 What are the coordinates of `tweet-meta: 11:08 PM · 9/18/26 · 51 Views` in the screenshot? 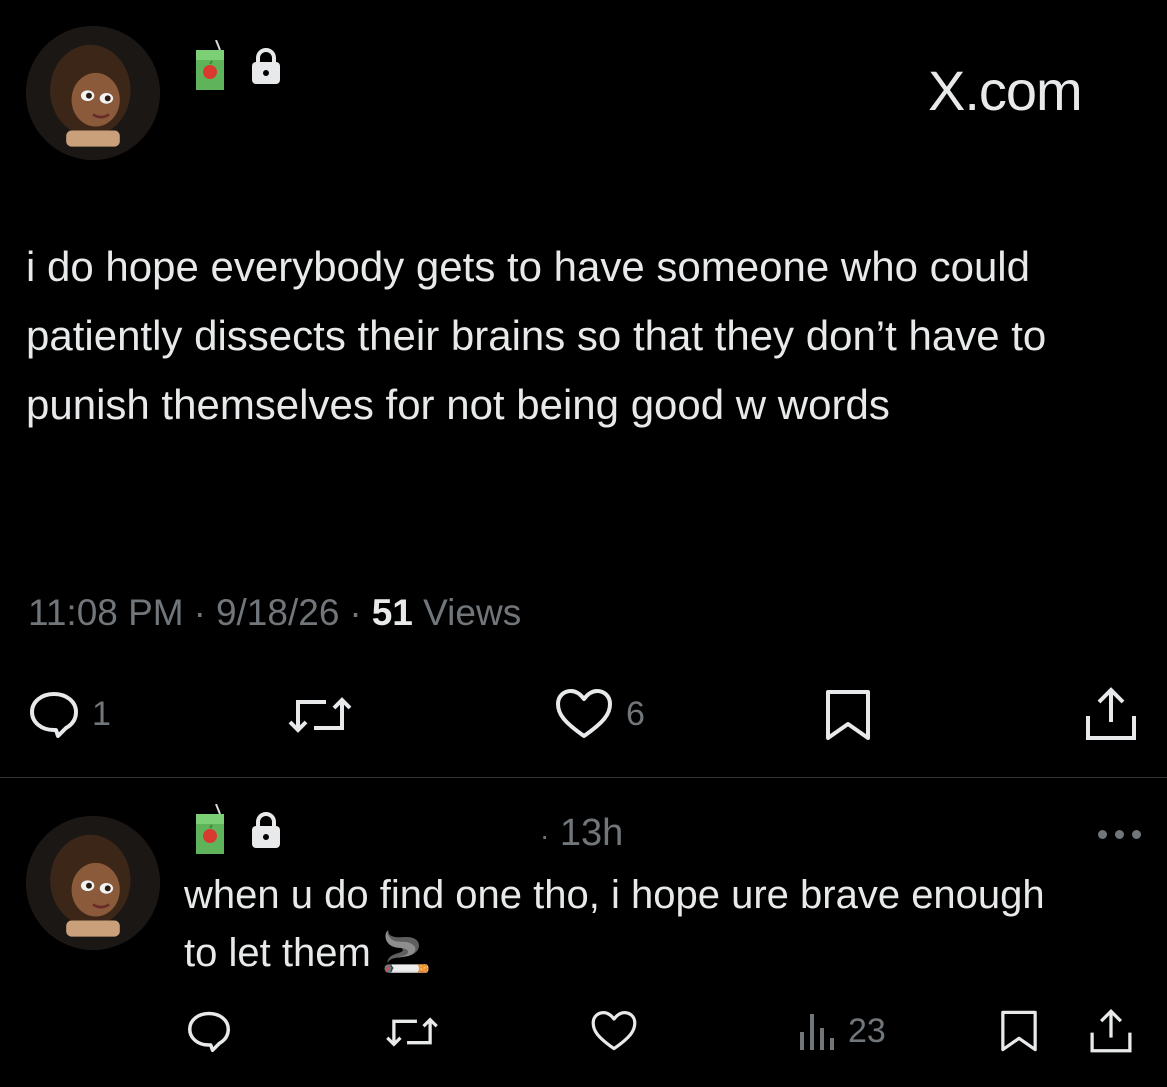 It's located at (274, 613).